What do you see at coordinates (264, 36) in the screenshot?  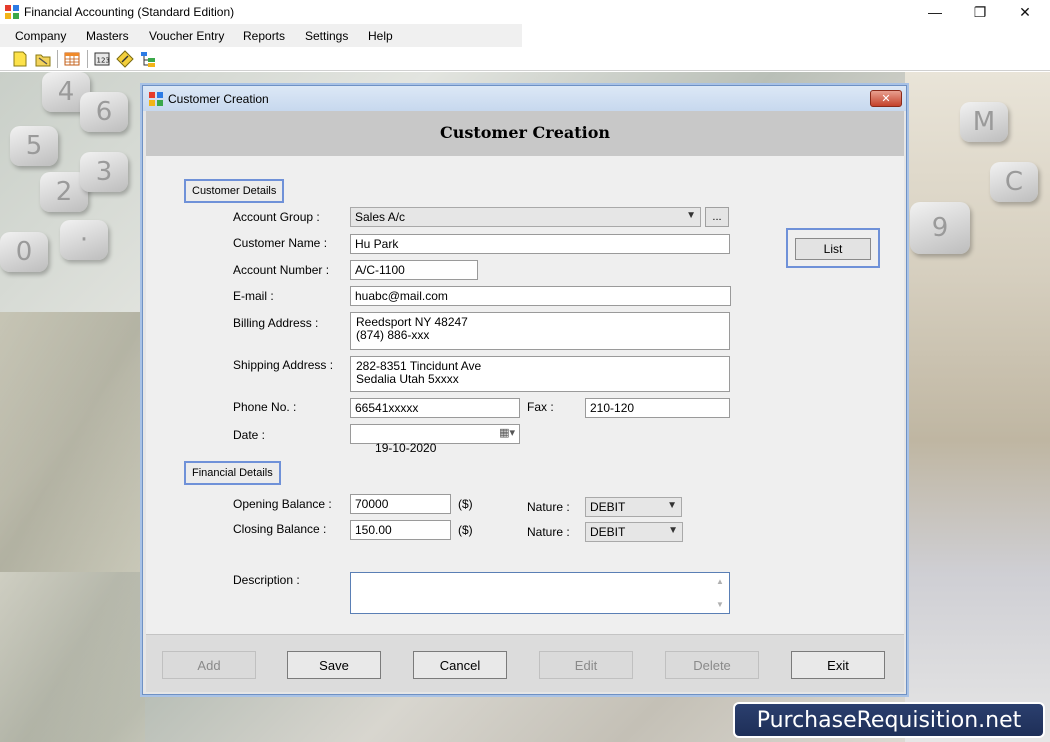 I see `menu-reports: Reports` at bounding box center [264, 36].